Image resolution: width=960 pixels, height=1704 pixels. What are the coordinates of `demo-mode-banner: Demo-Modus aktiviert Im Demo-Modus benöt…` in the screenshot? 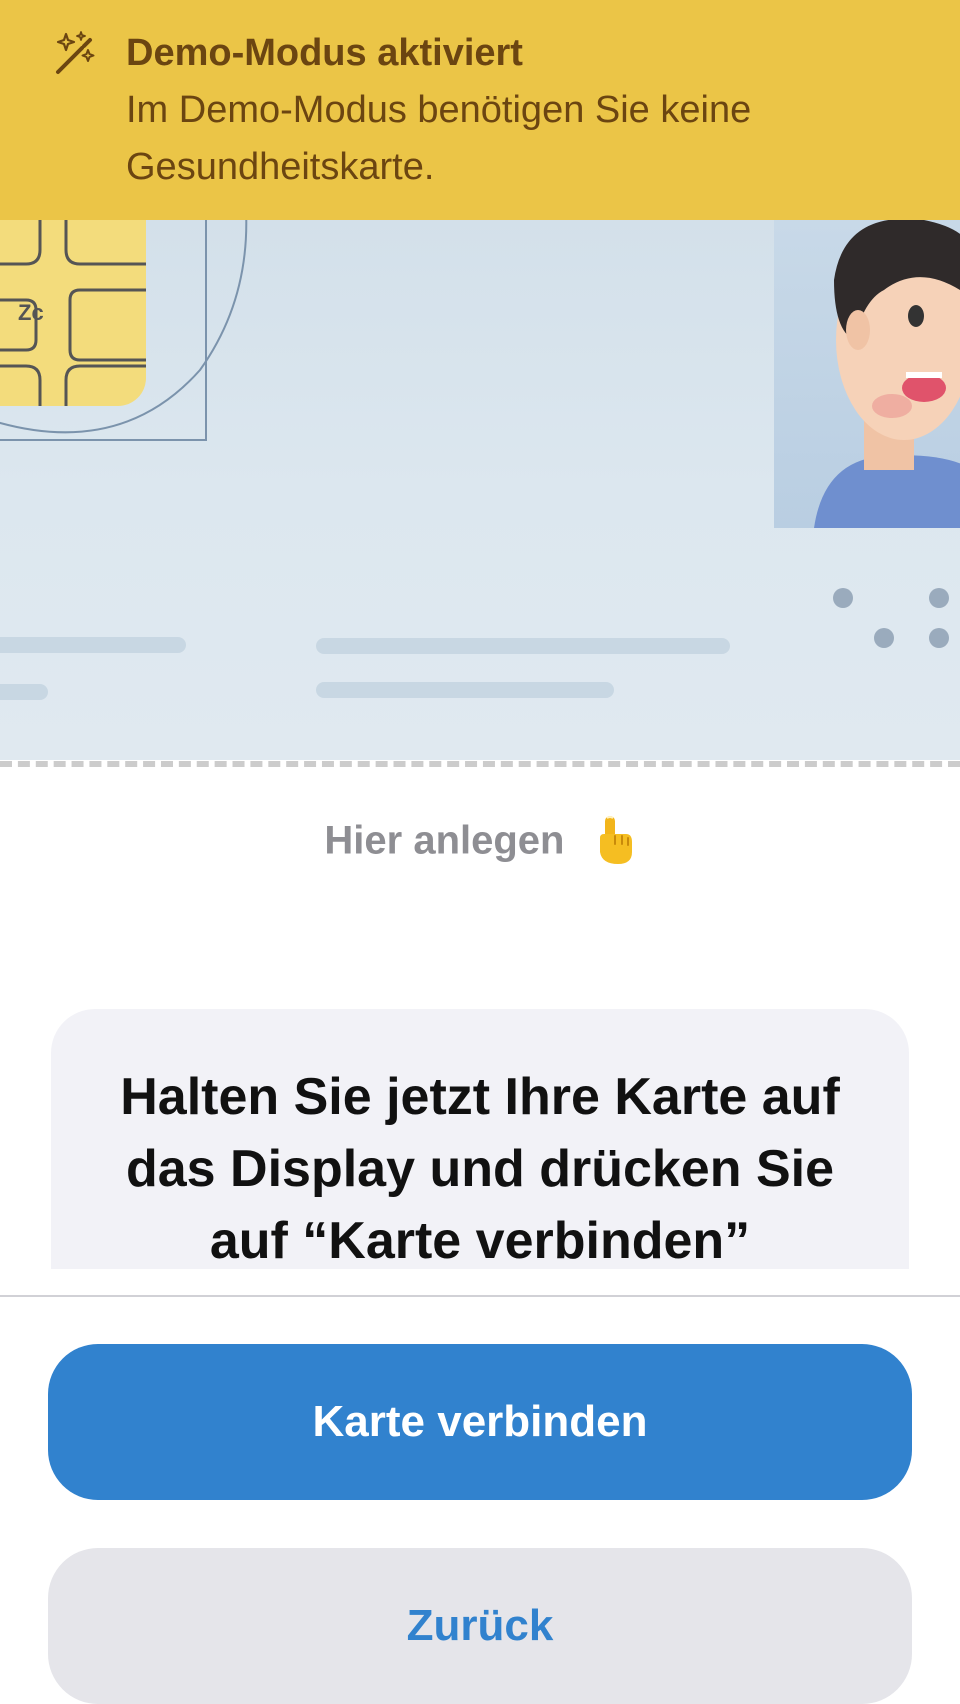 It's located at (480, 110).